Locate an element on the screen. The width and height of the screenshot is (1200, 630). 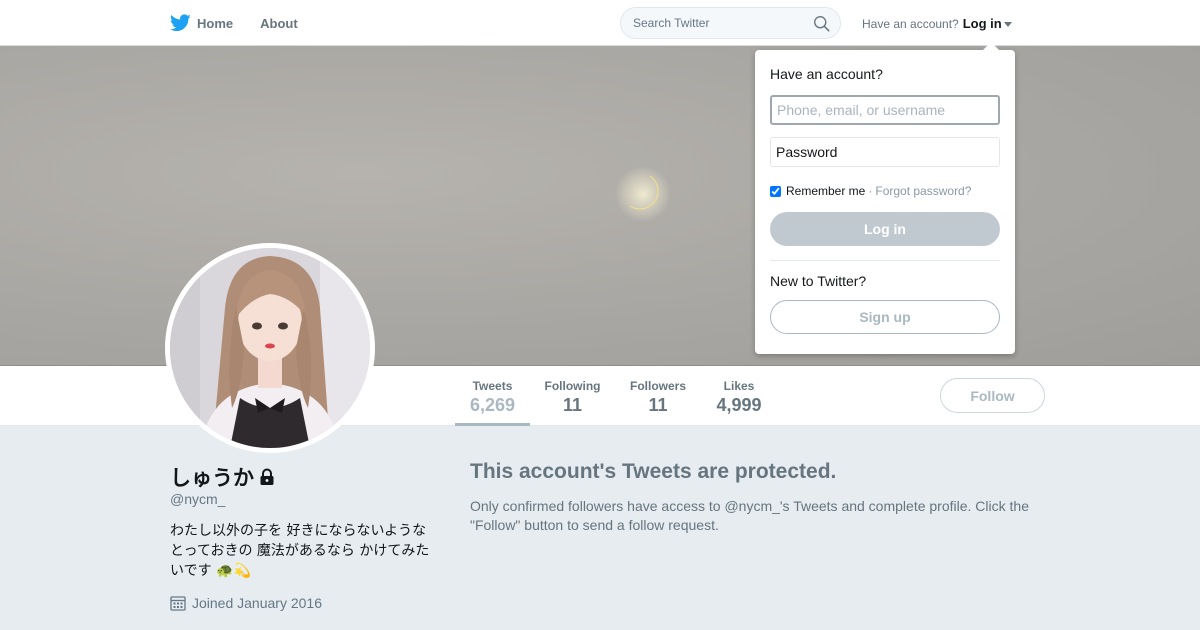
caret-down-icon is located at coordinates (1007, 24).